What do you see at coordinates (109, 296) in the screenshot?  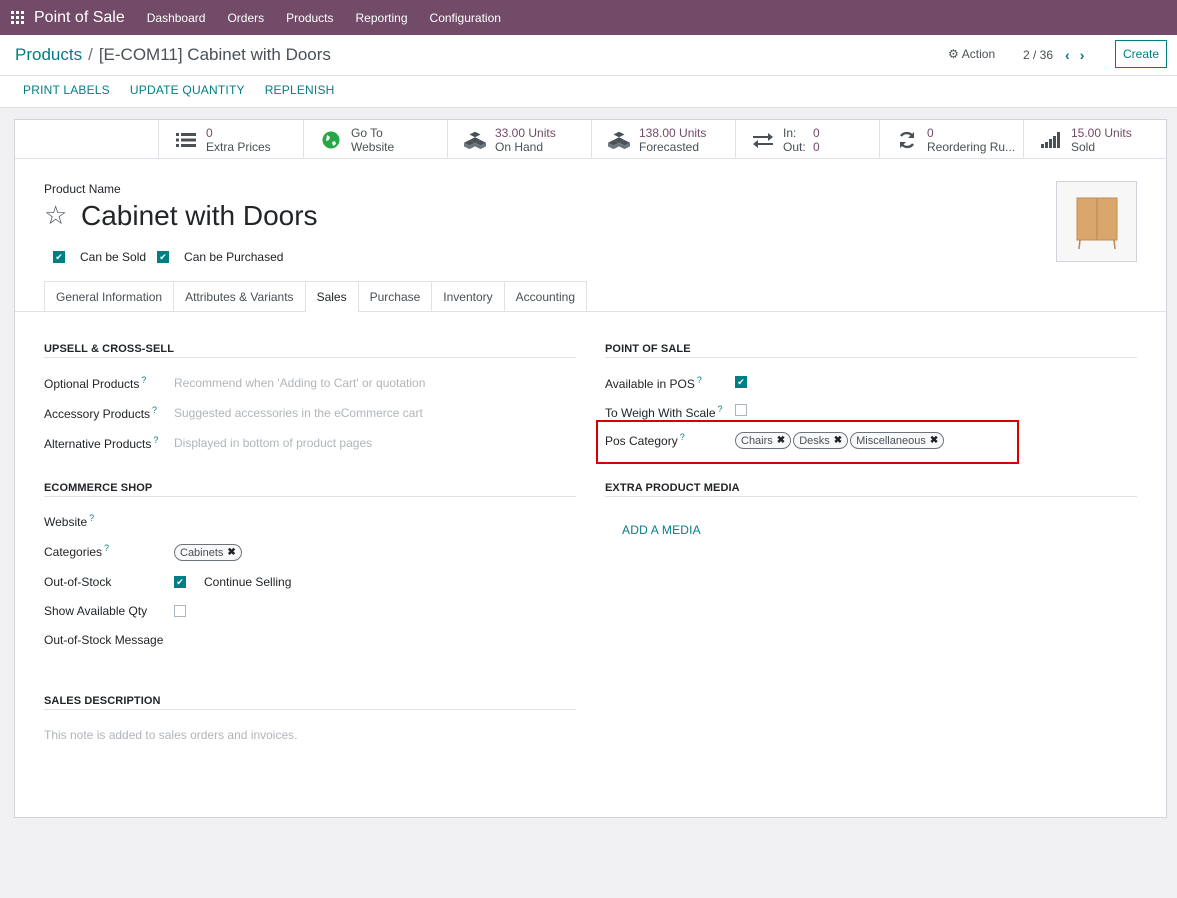 I see `tab-general-information: General Information` at bounding box center [109, 296].